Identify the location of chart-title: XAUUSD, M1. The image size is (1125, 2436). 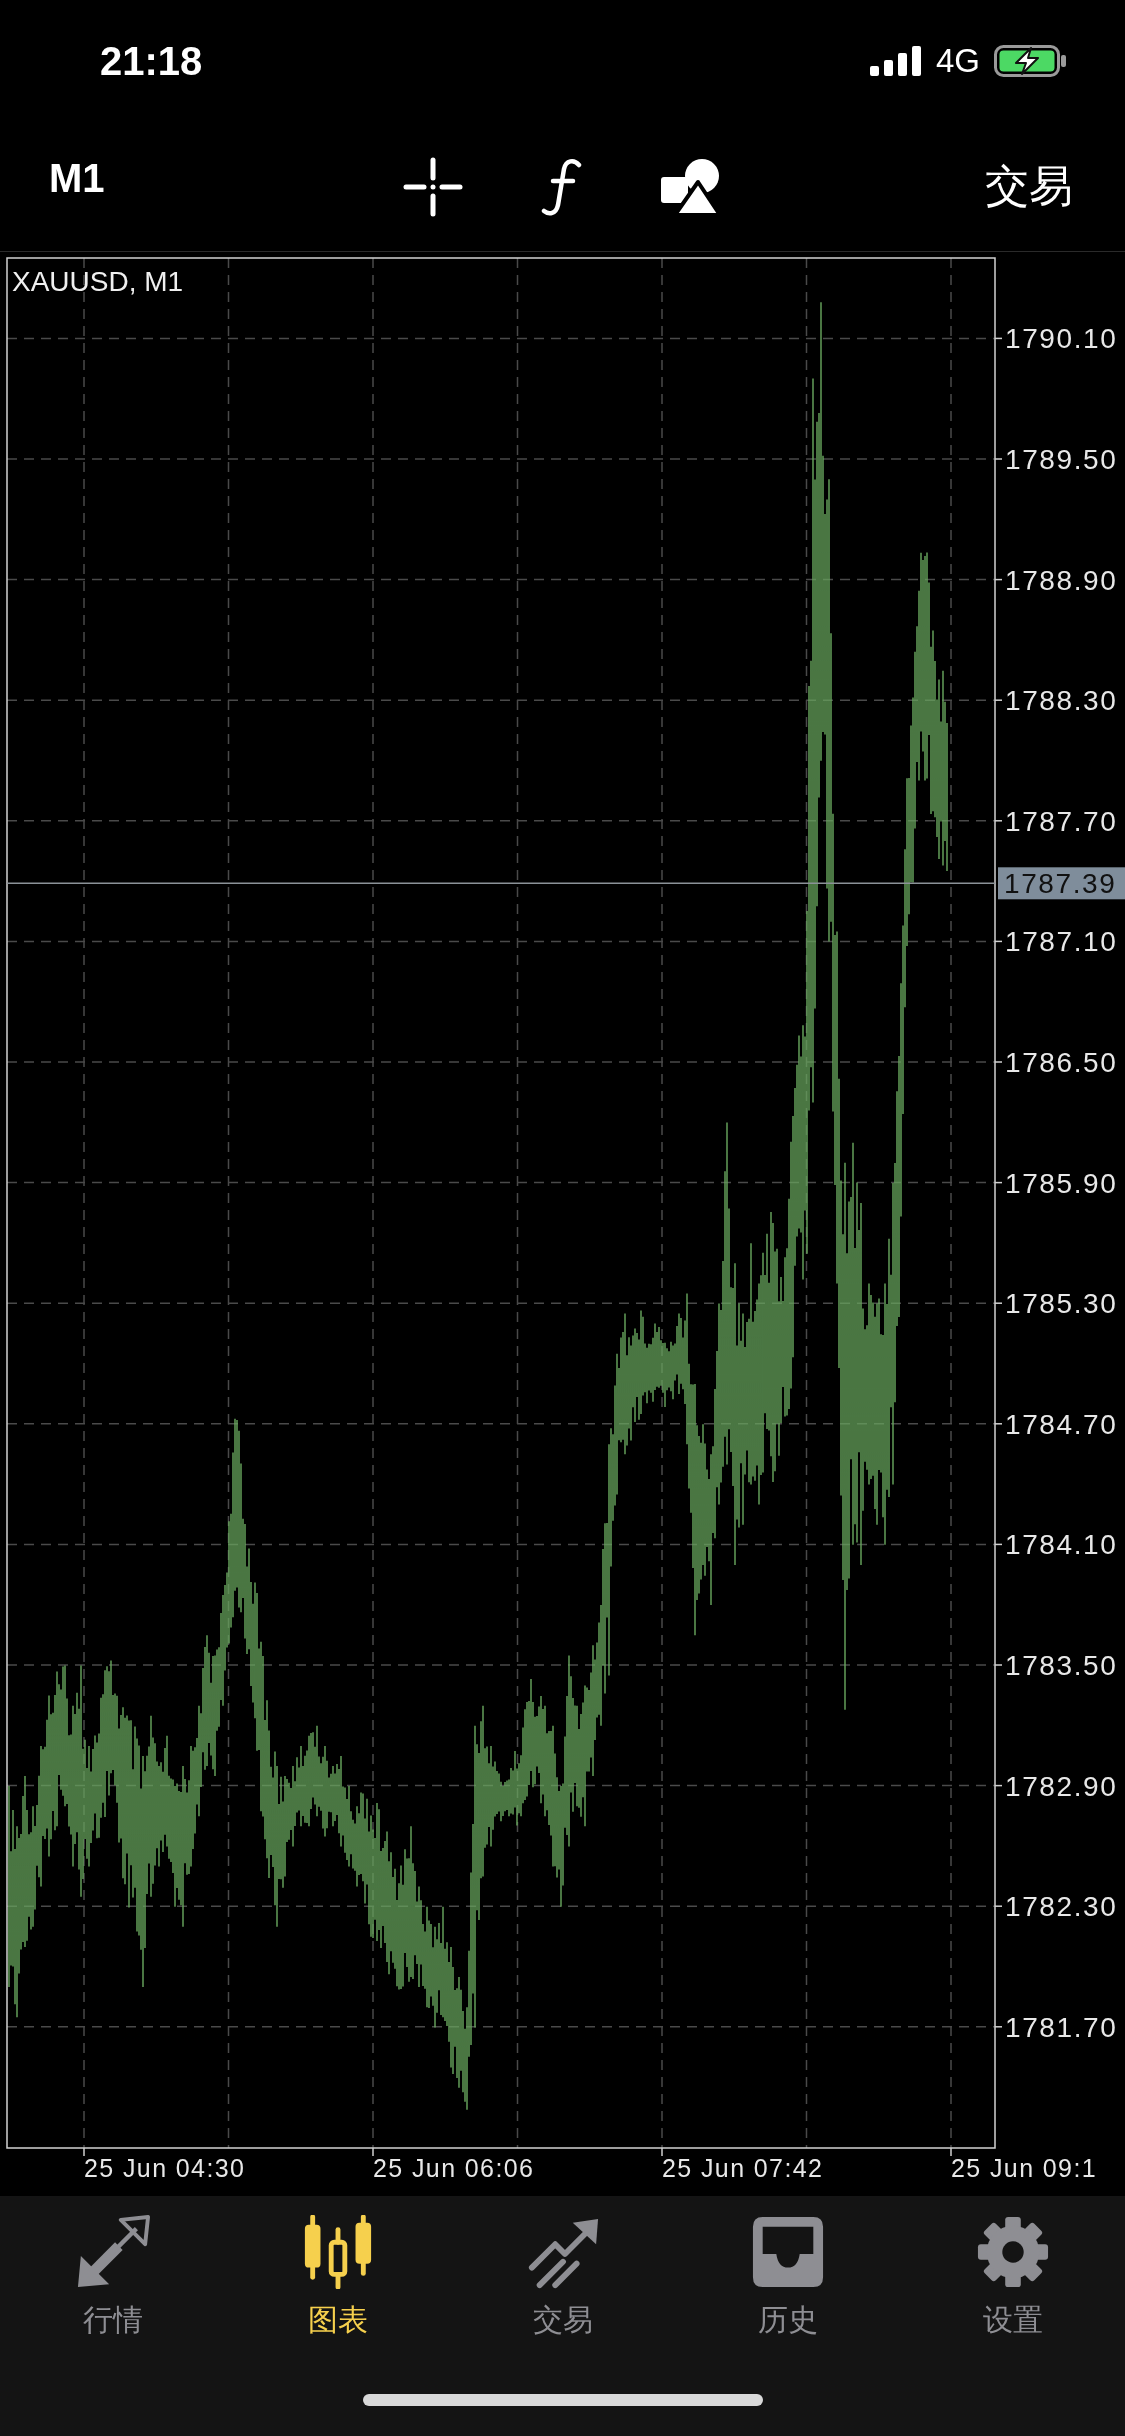
(98, 281).